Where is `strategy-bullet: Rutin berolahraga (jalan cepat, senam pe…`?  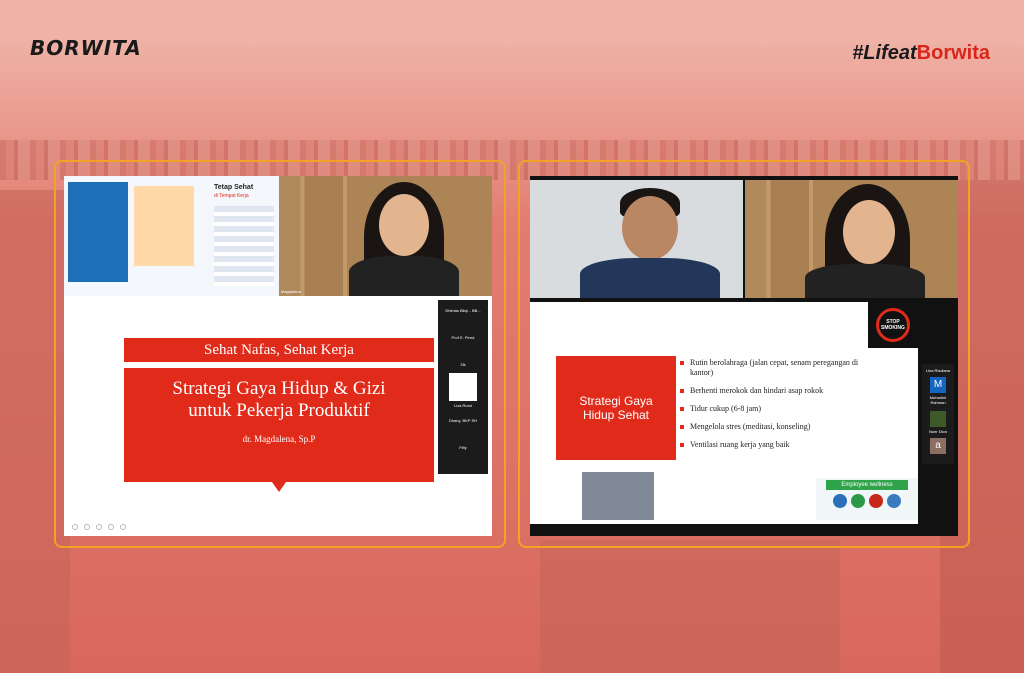
strategy-bullet: Rutin berolahraga (jalan cepat, senam pe… is located at coordinates (770, 368).